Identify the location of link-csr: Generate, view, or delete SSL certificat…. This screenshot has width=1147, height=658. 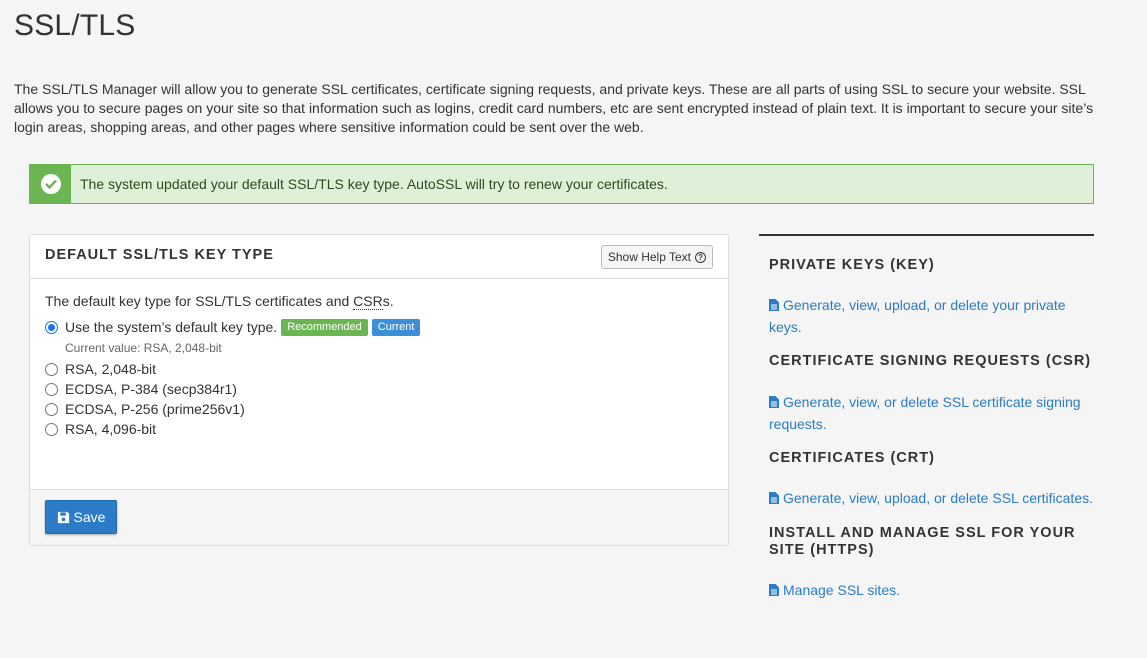
(931, 413).